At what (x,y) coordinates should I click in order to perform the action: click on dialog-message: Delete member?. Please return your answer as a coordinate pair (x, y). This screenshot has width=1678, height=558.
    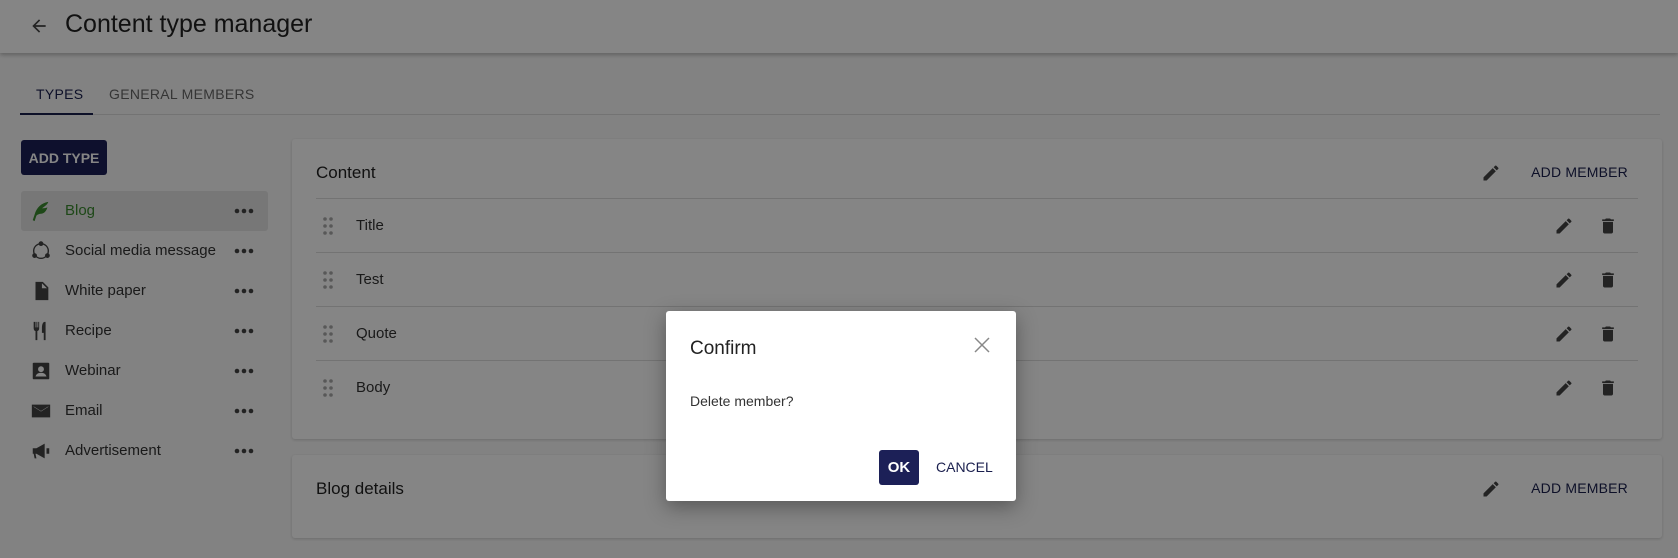
    Looking at the image, I should click on (742, 401).